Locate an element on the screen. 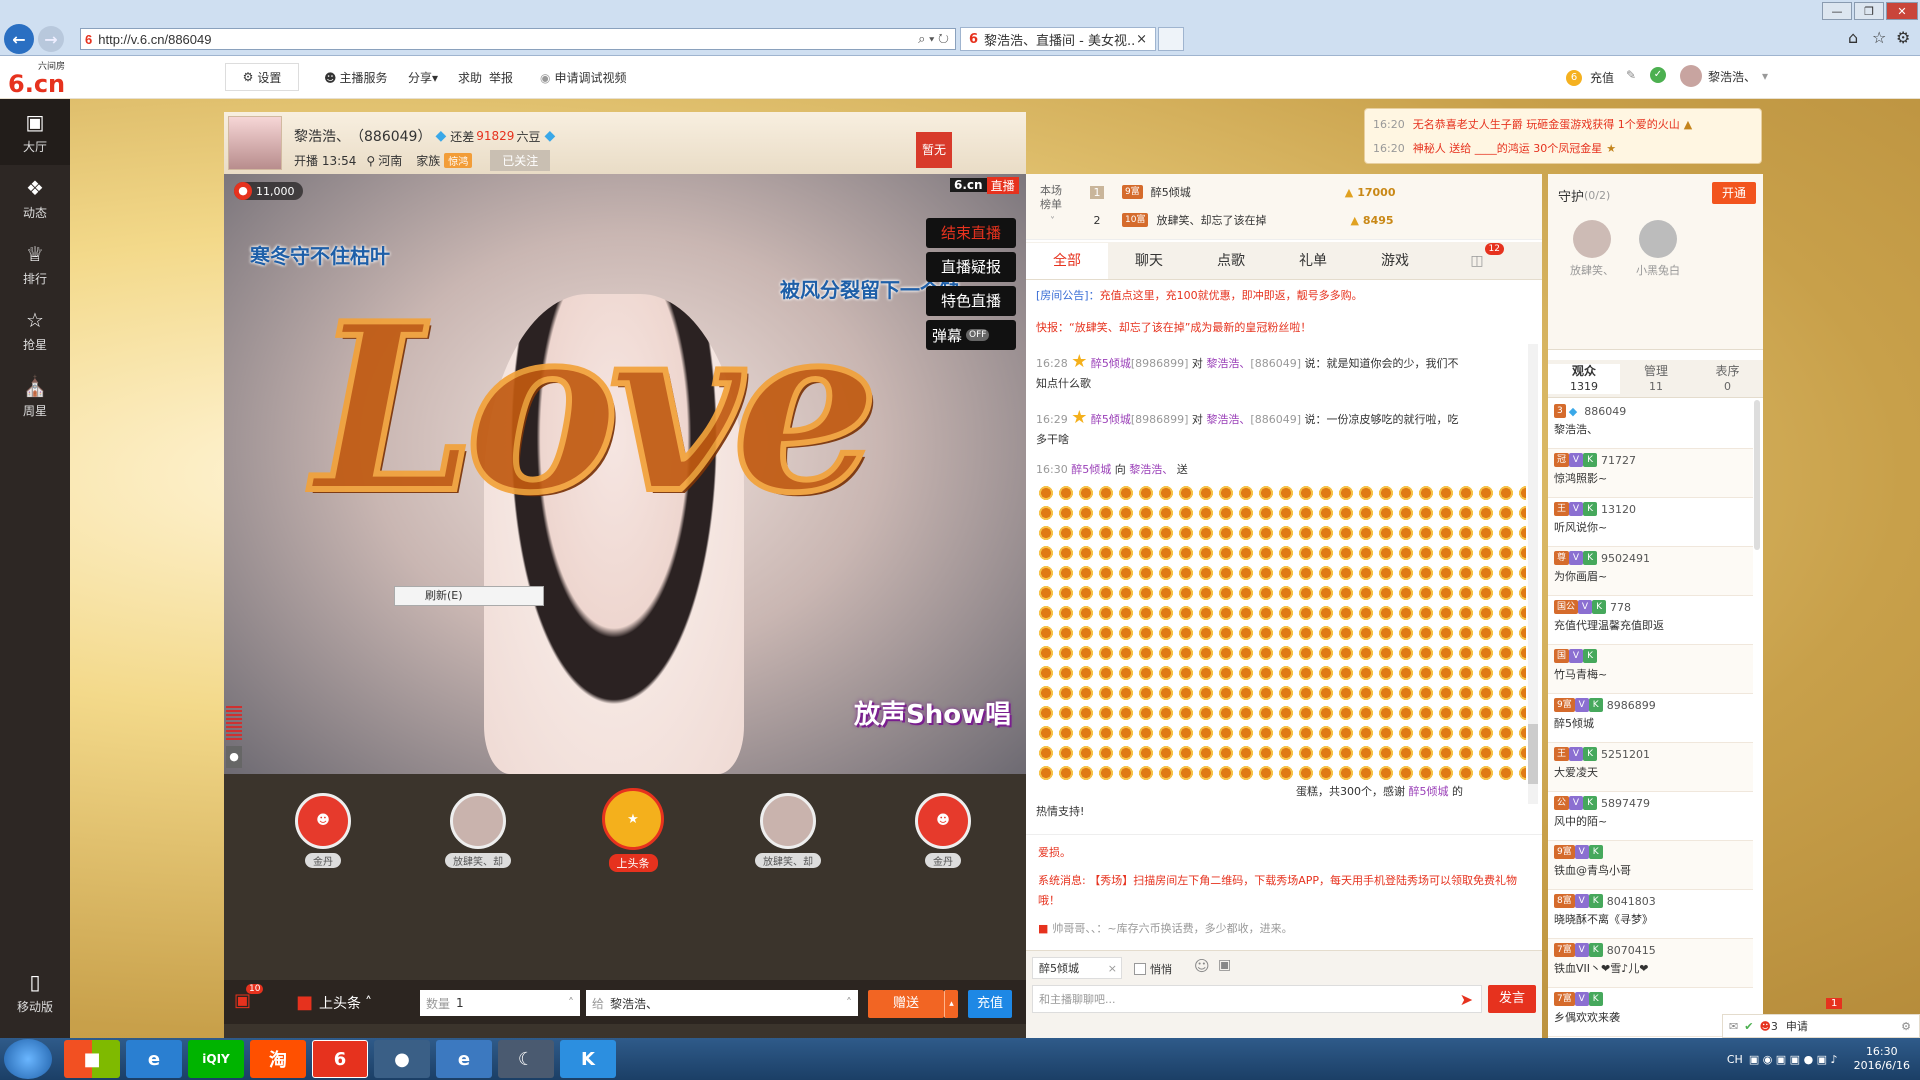 The height and width of the screenshot is (1080, 1920). taskbar-iqiyi-icon: iQIY is located at coordinates (216, 1059).